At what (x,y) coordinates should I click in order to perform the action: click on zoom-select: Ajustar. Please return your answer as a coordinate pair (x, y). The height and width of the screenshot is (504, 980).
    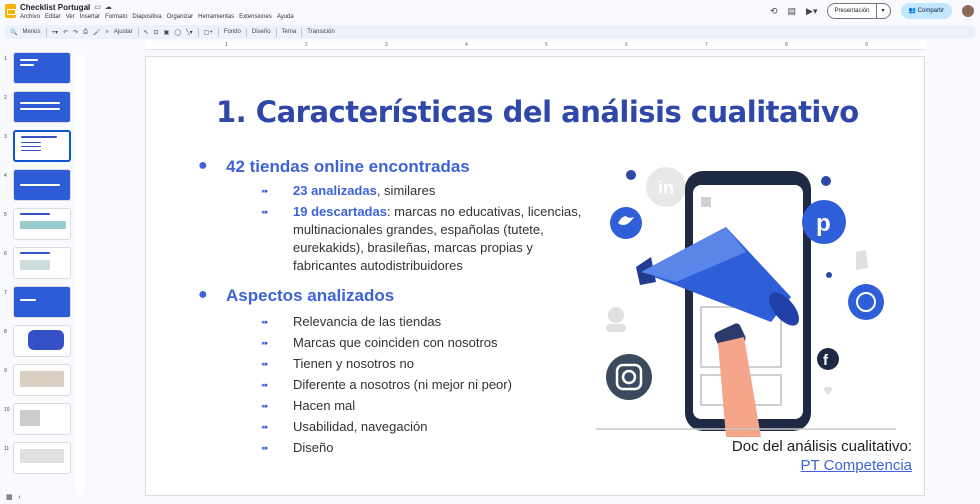
    Looking at the image, I should click on (123, 32).